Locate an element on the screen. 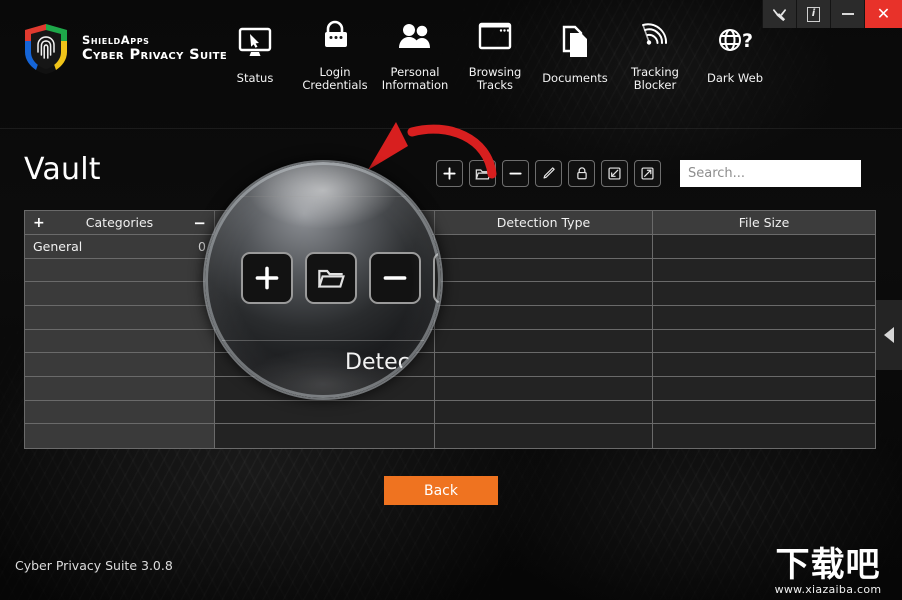 The width and height of the screenshot is (902, 600). tools-button is located at coordinates (779, 14).